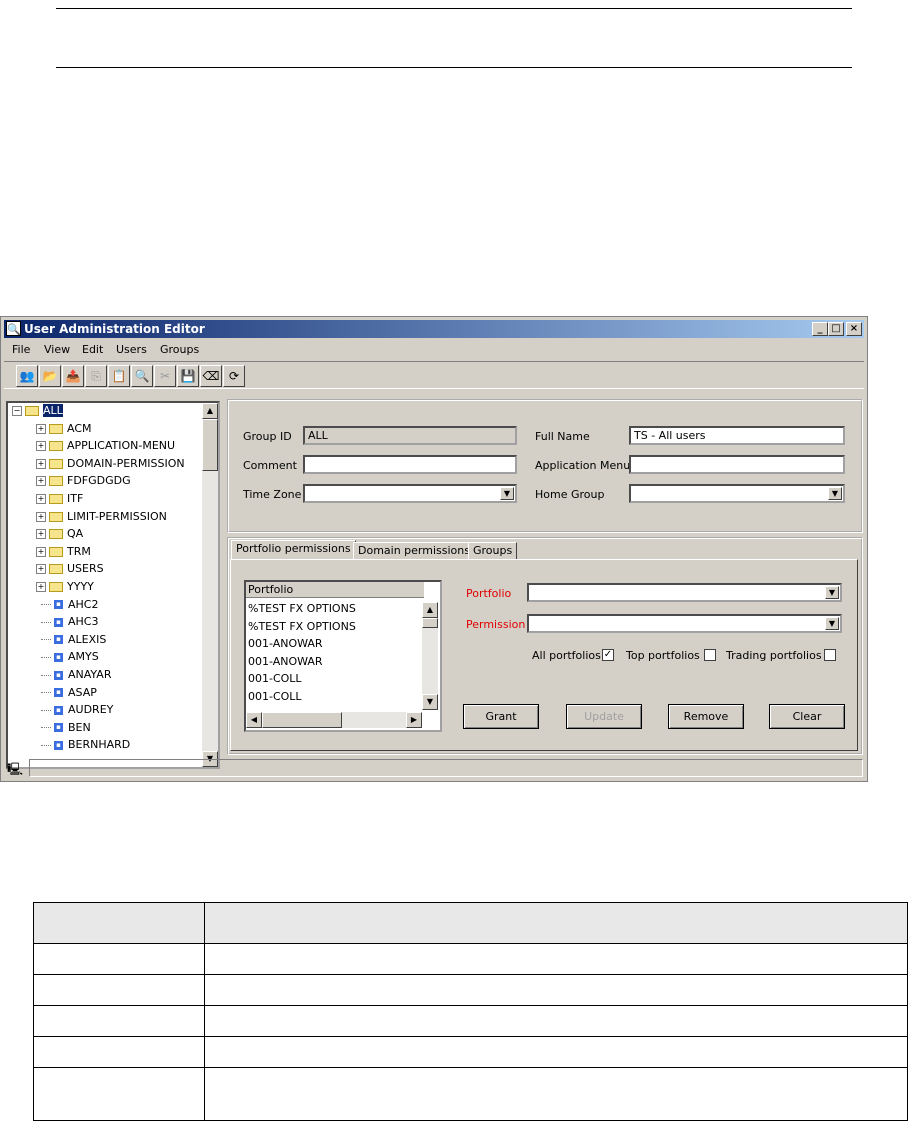 Image resolution: width=908 pixels, height=1146 pixels. What do you see at coordinates (604, 716) in the screenshot?
I see `update-button: Update` at bounding box center [604, 716].